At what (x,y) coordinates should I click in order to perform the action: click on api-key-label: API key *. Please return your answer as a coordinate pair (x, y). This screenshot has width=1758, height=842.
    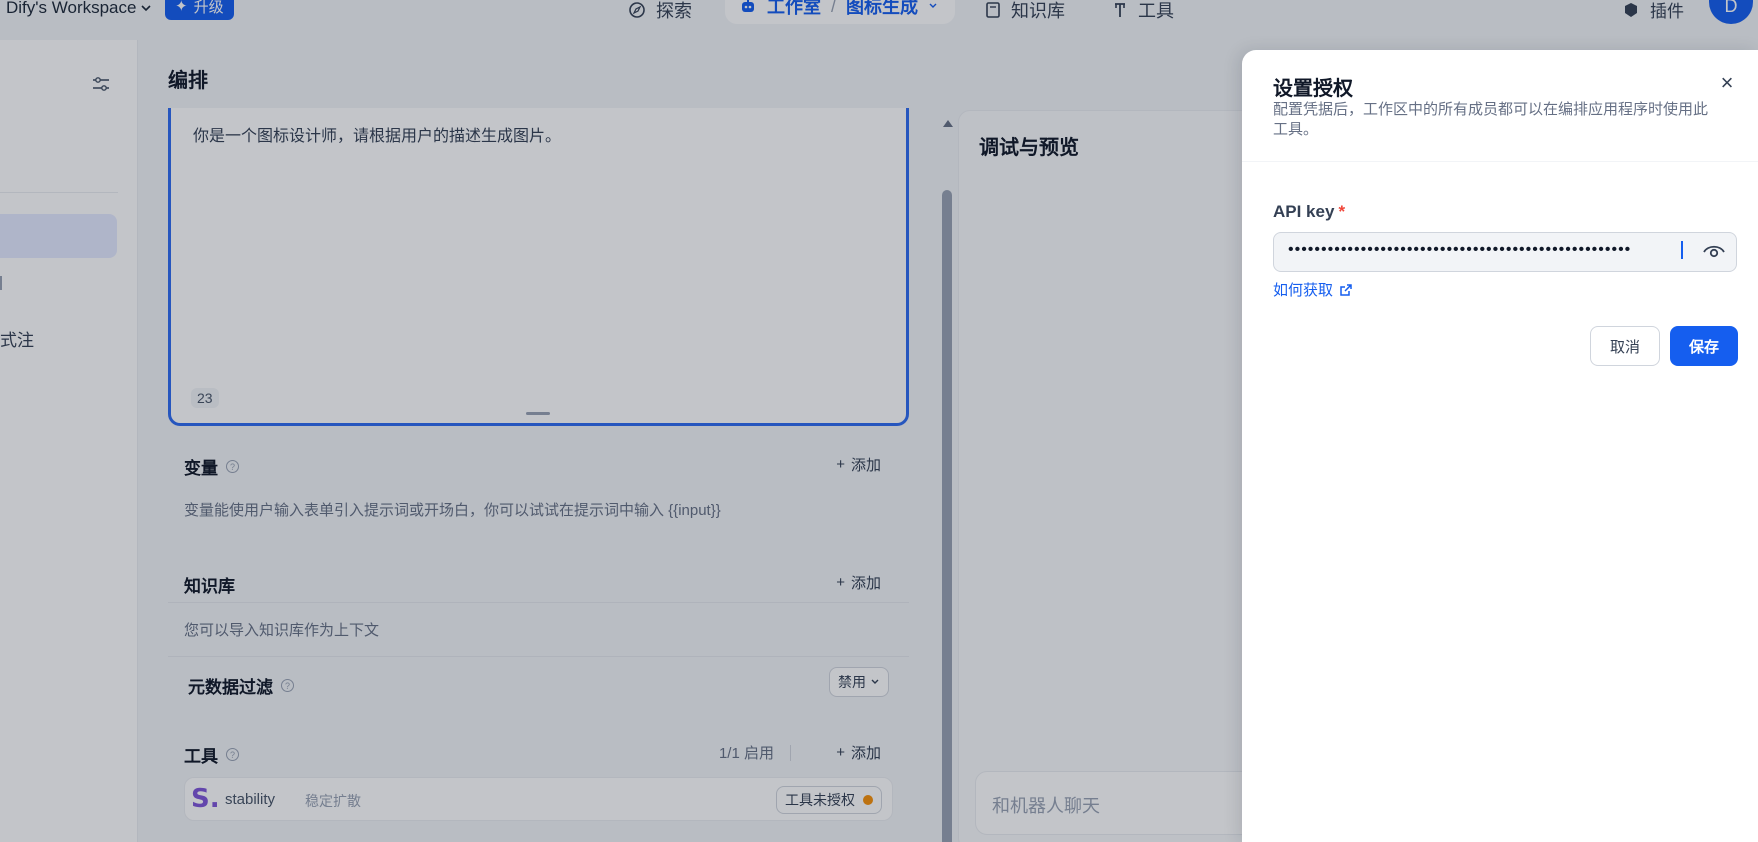
    Looking at the image, I should click on (1309, 212).